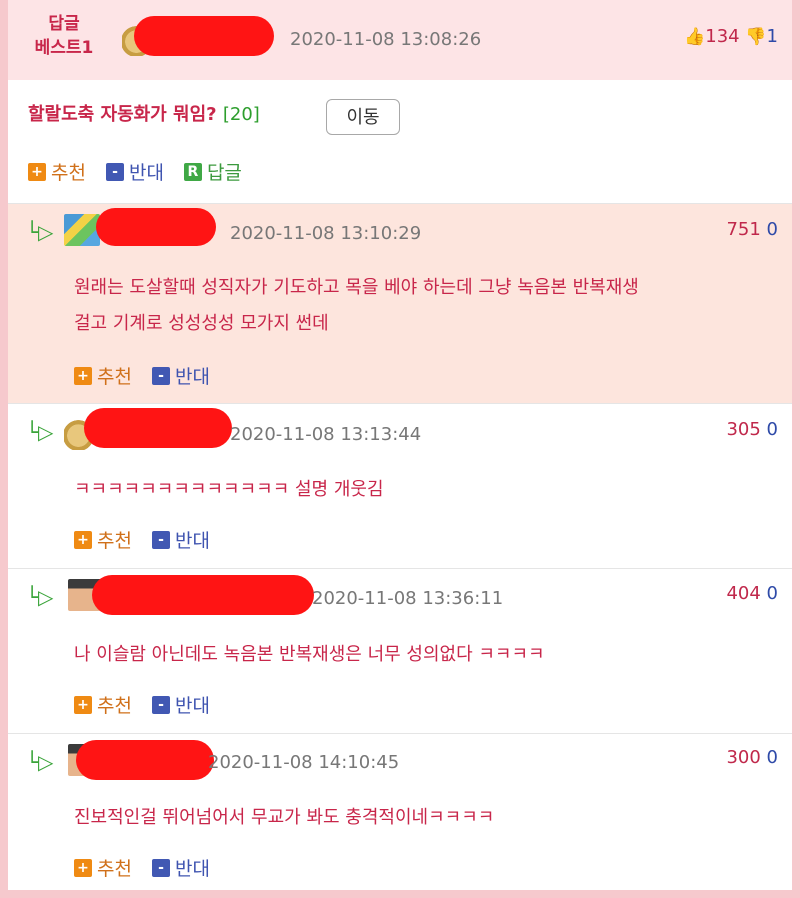 This screenshot has height=898, width=800. Describe the element at coordinates (309, 654) in the screenshot. I see `comment-text: 나 이슬람 아닌데도 녹음본 반복재생은 너무 성의없다 ㅋㅋㅋㅋ` at that location.